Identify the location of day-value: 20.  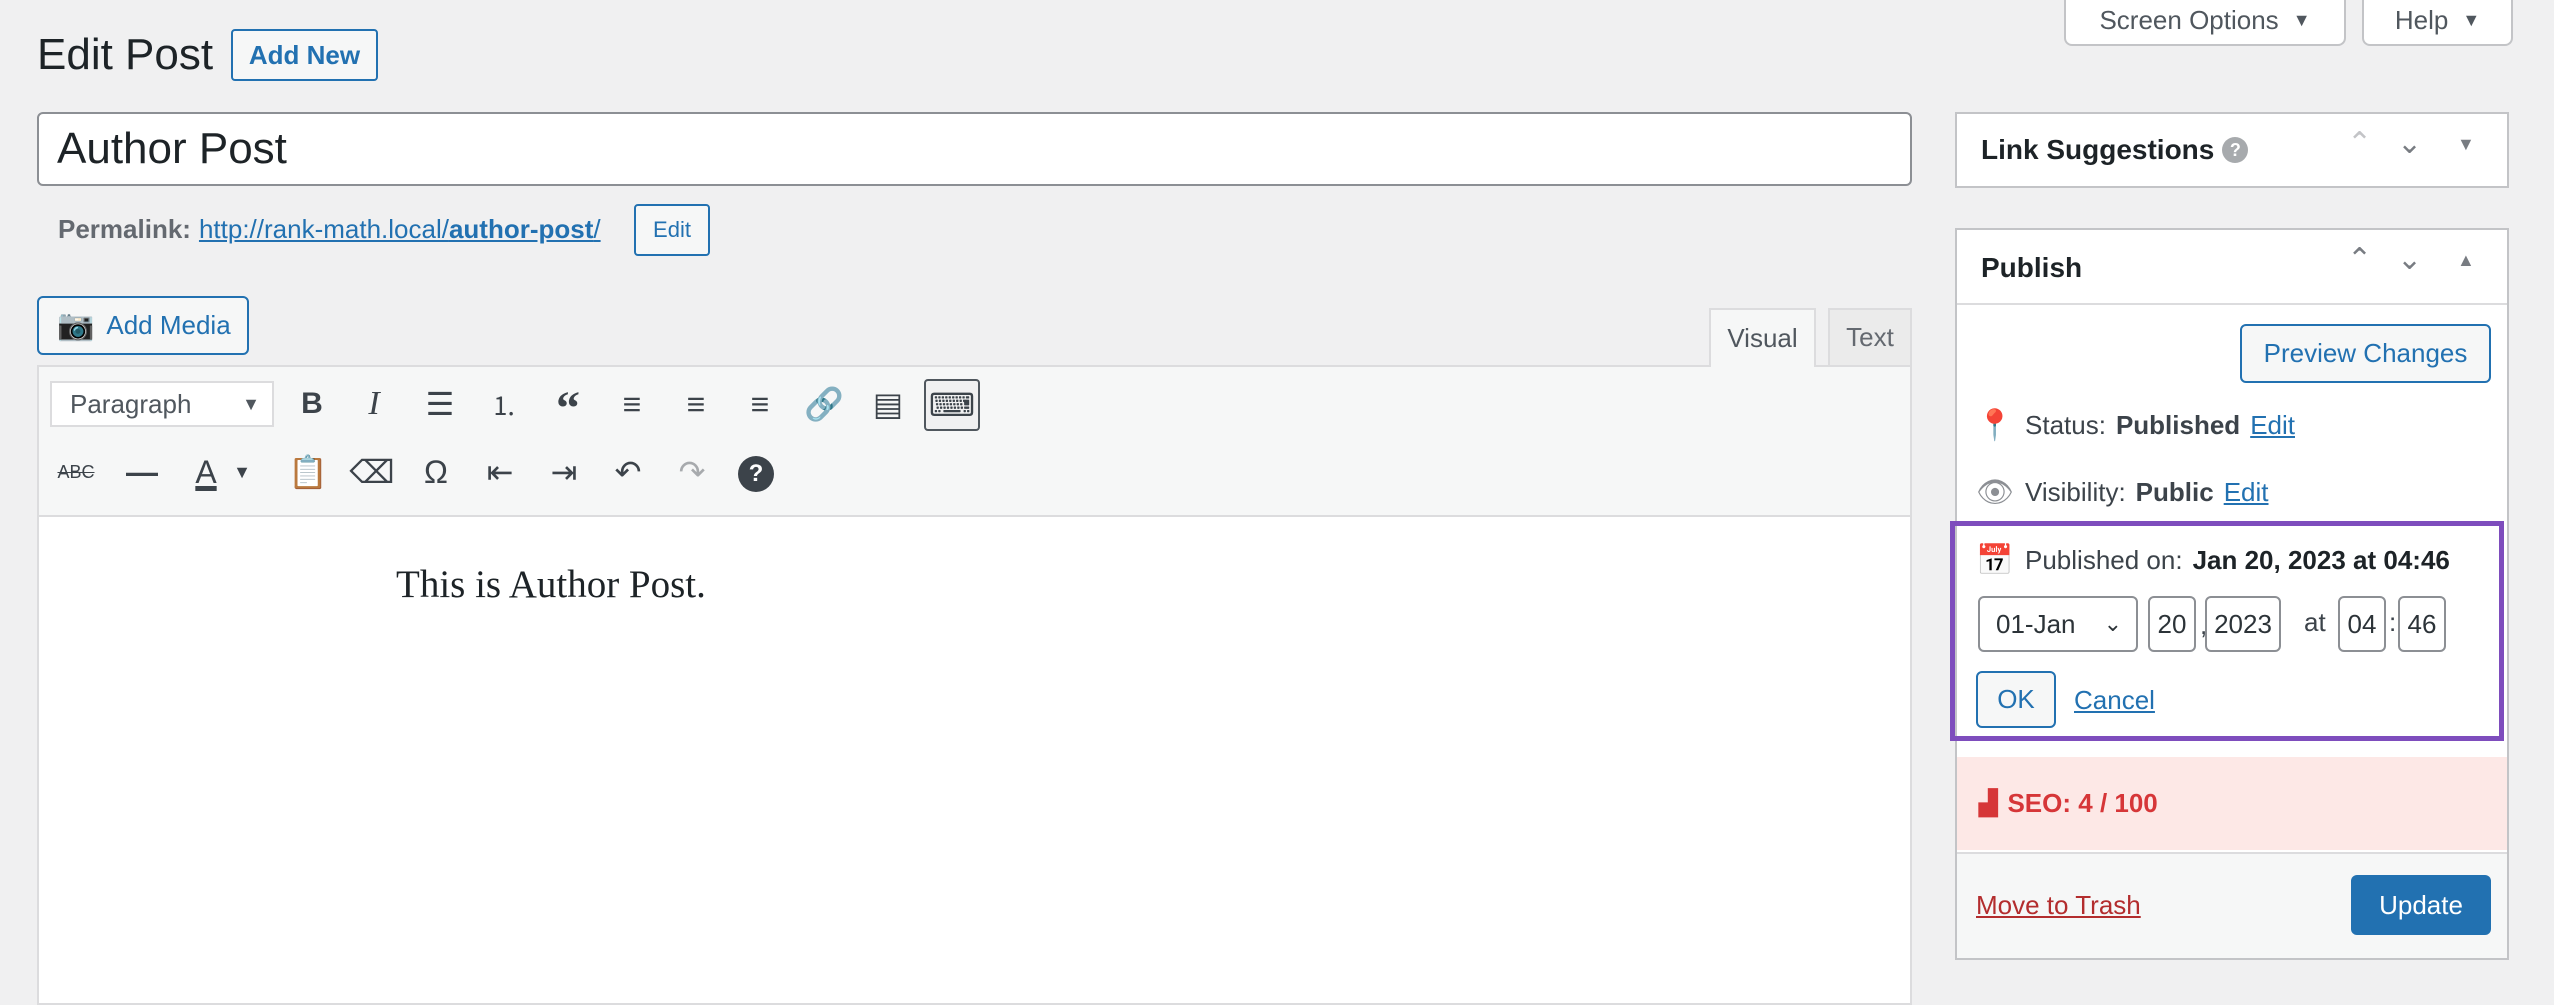
(2172, 623).